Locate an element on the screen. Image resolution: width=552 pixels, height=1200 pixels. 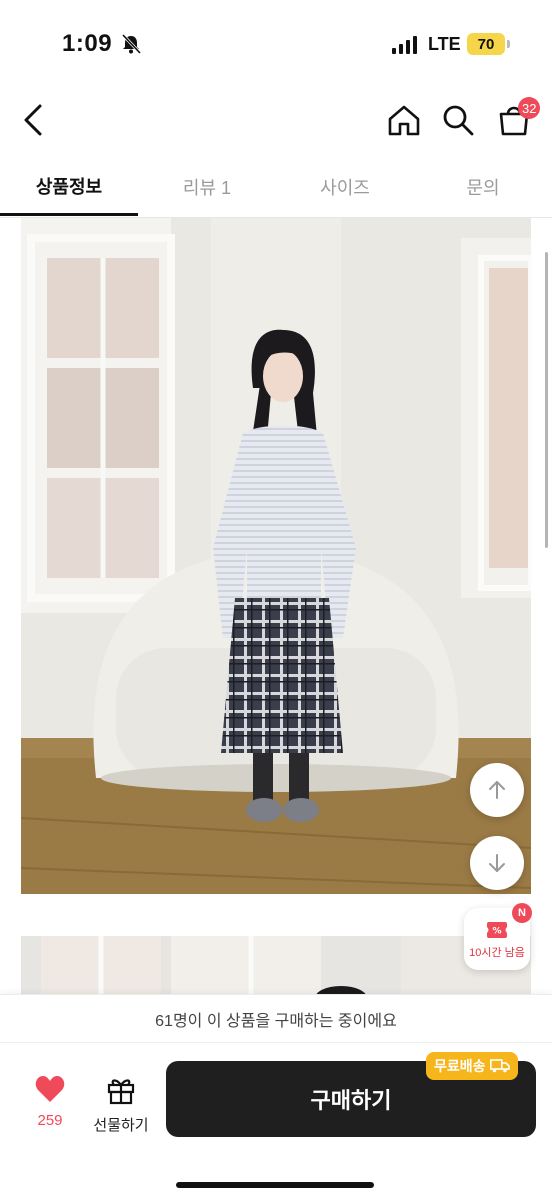
home-icon is located at coordinates (404, 120).